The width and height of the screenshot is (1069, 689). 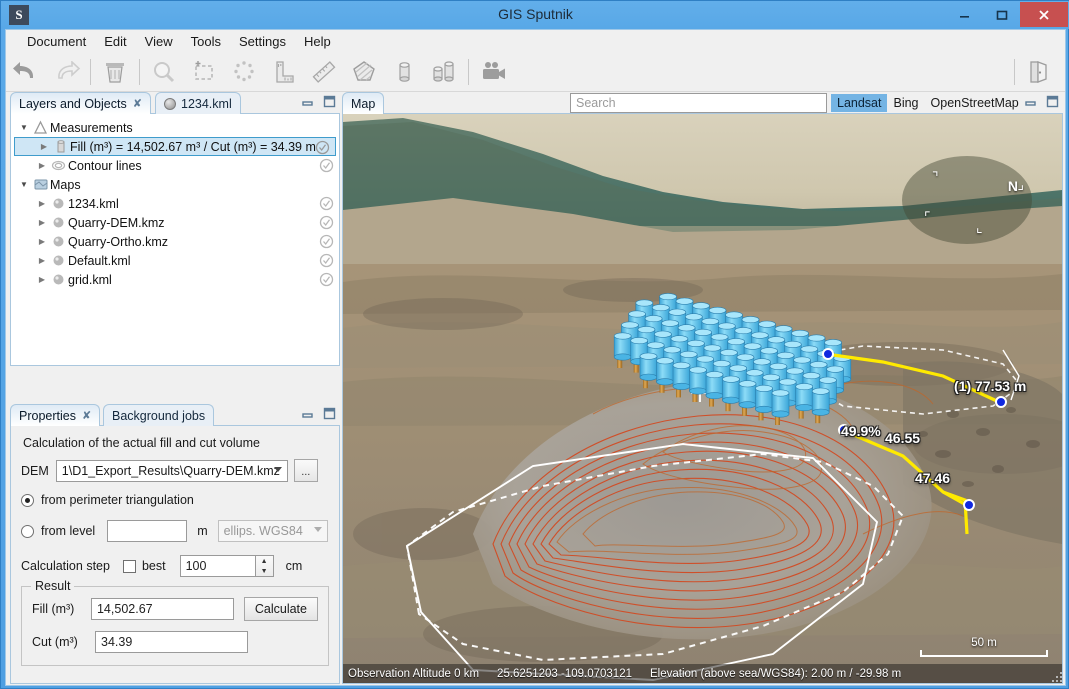 What do you see at coordinates (264, 571) in the screenshot?
I see `stepper-down-icon: ▼` at bounding box center [264, 571].